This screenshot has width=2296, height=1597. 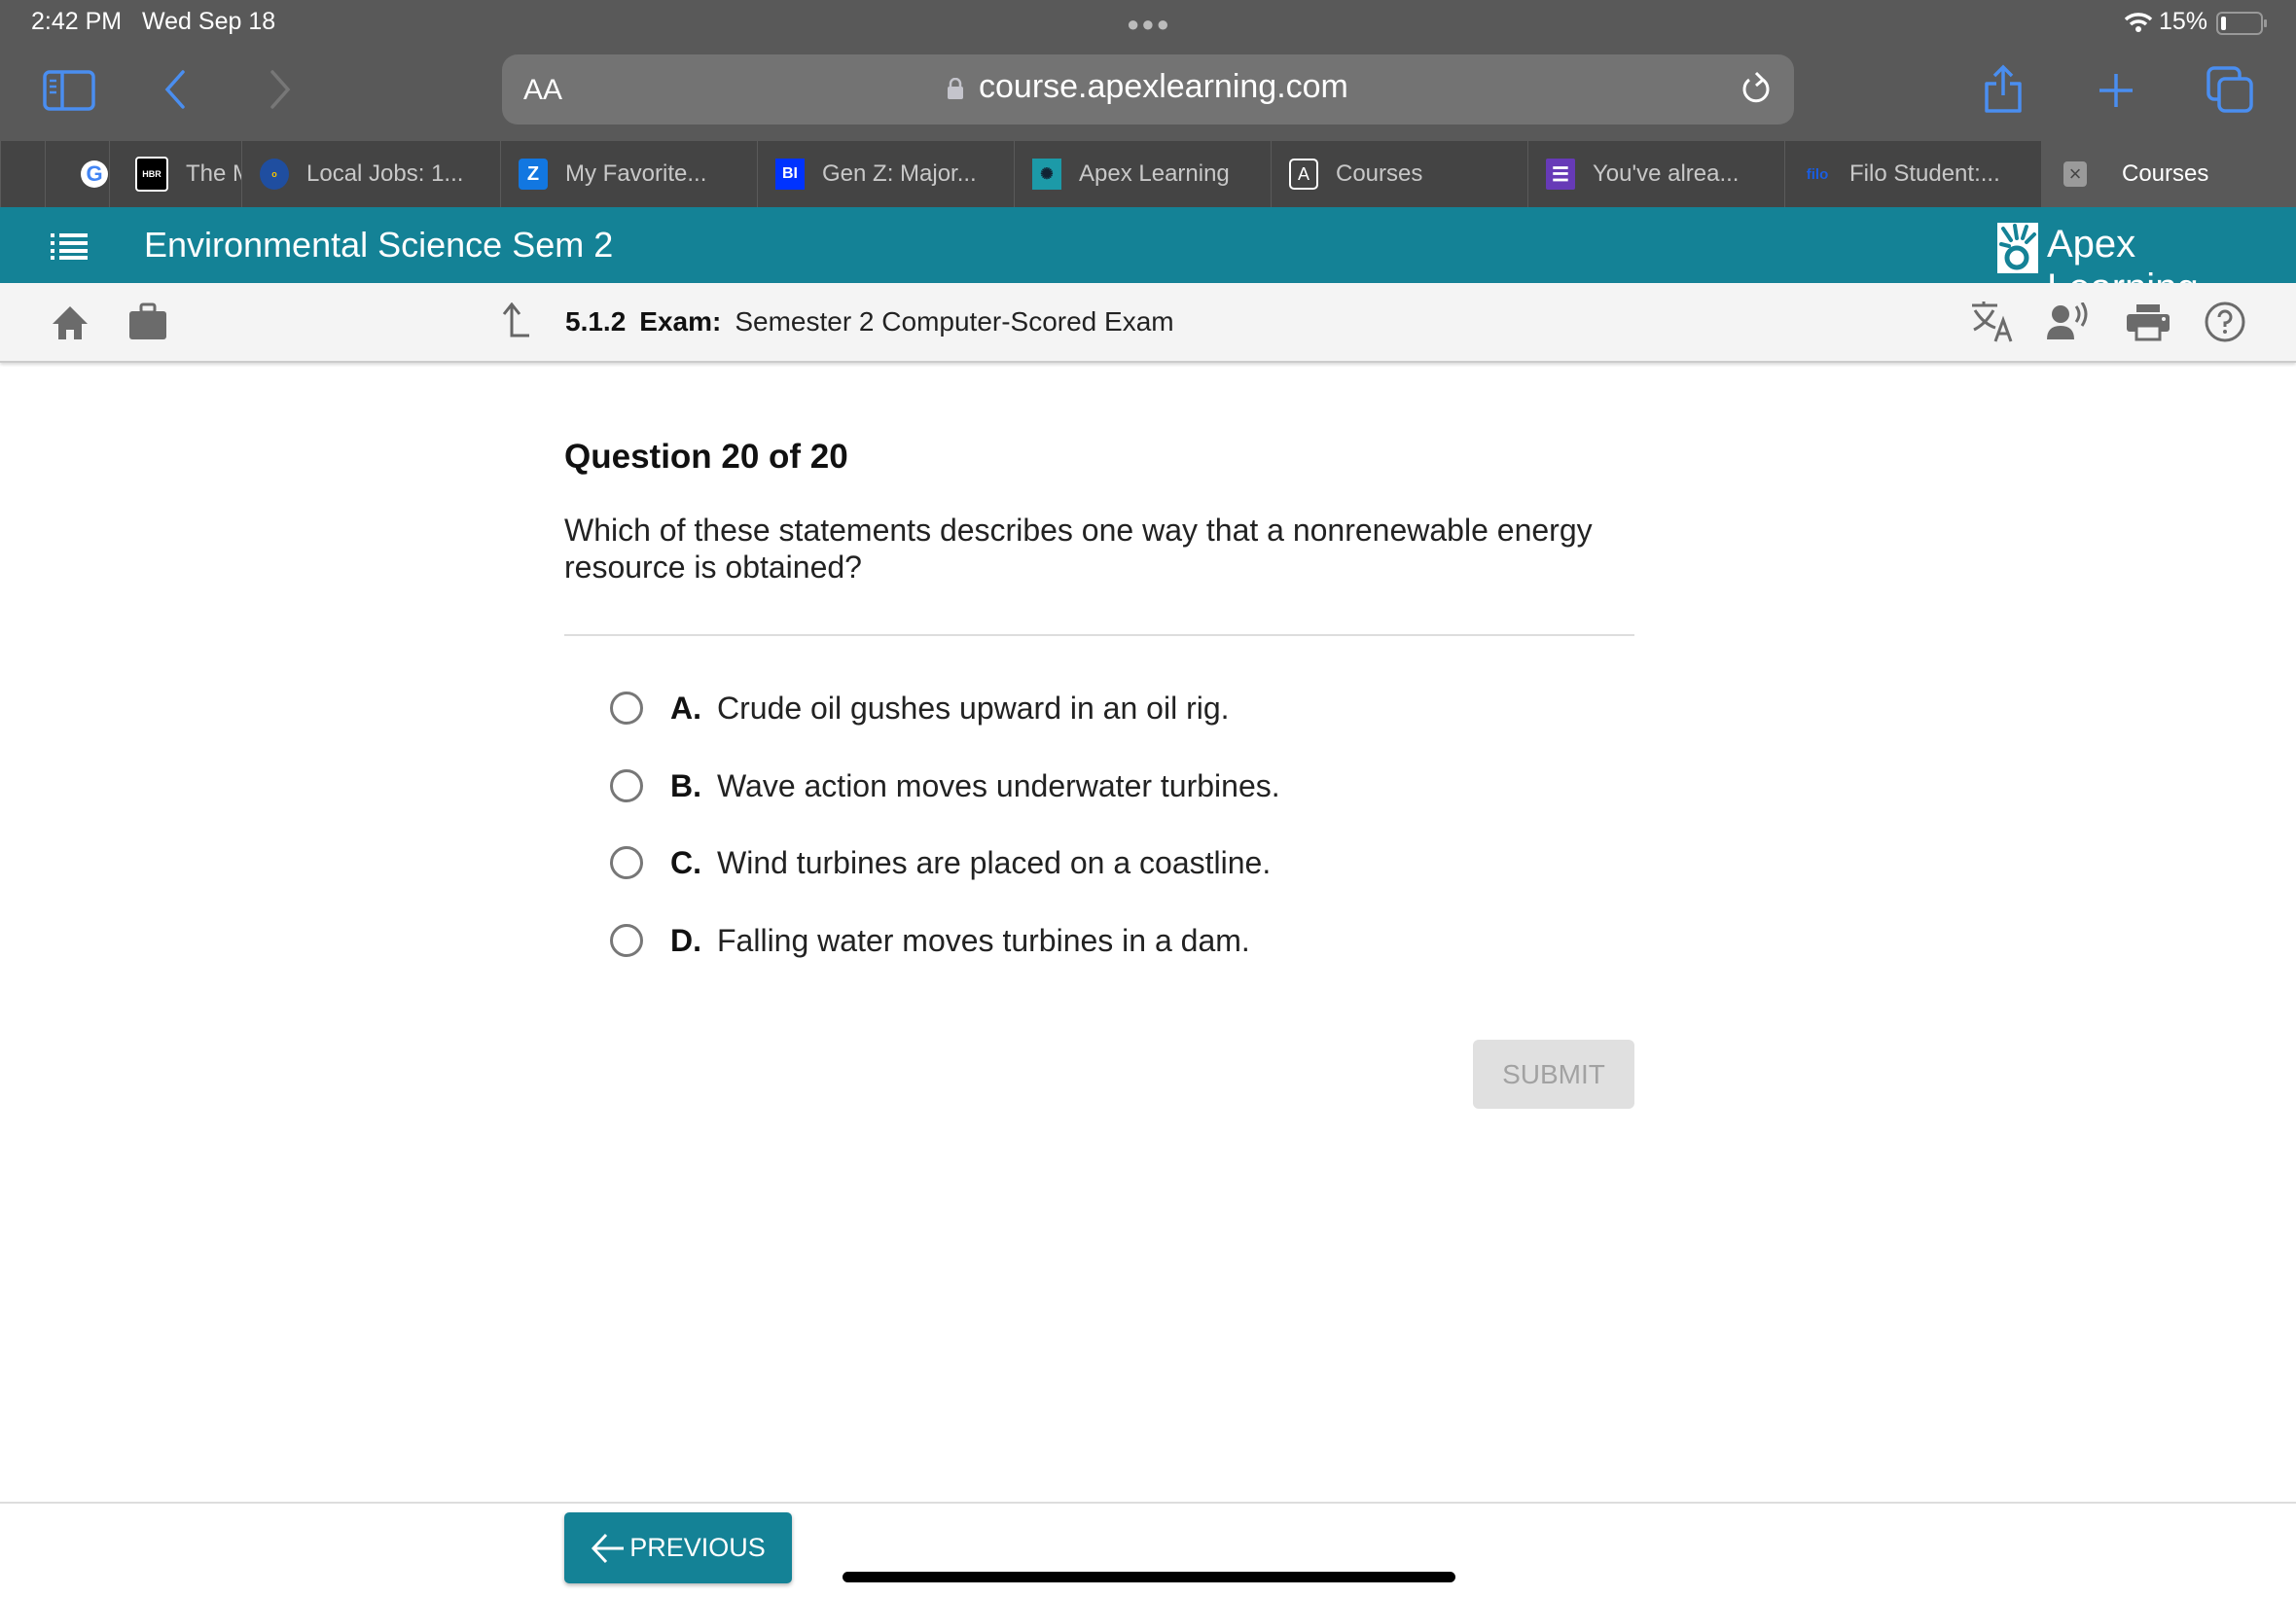 What do you see at coordinates (1756, 89) in the screenshot?
I see `reload-icon` at bounding box center [1756, 89].